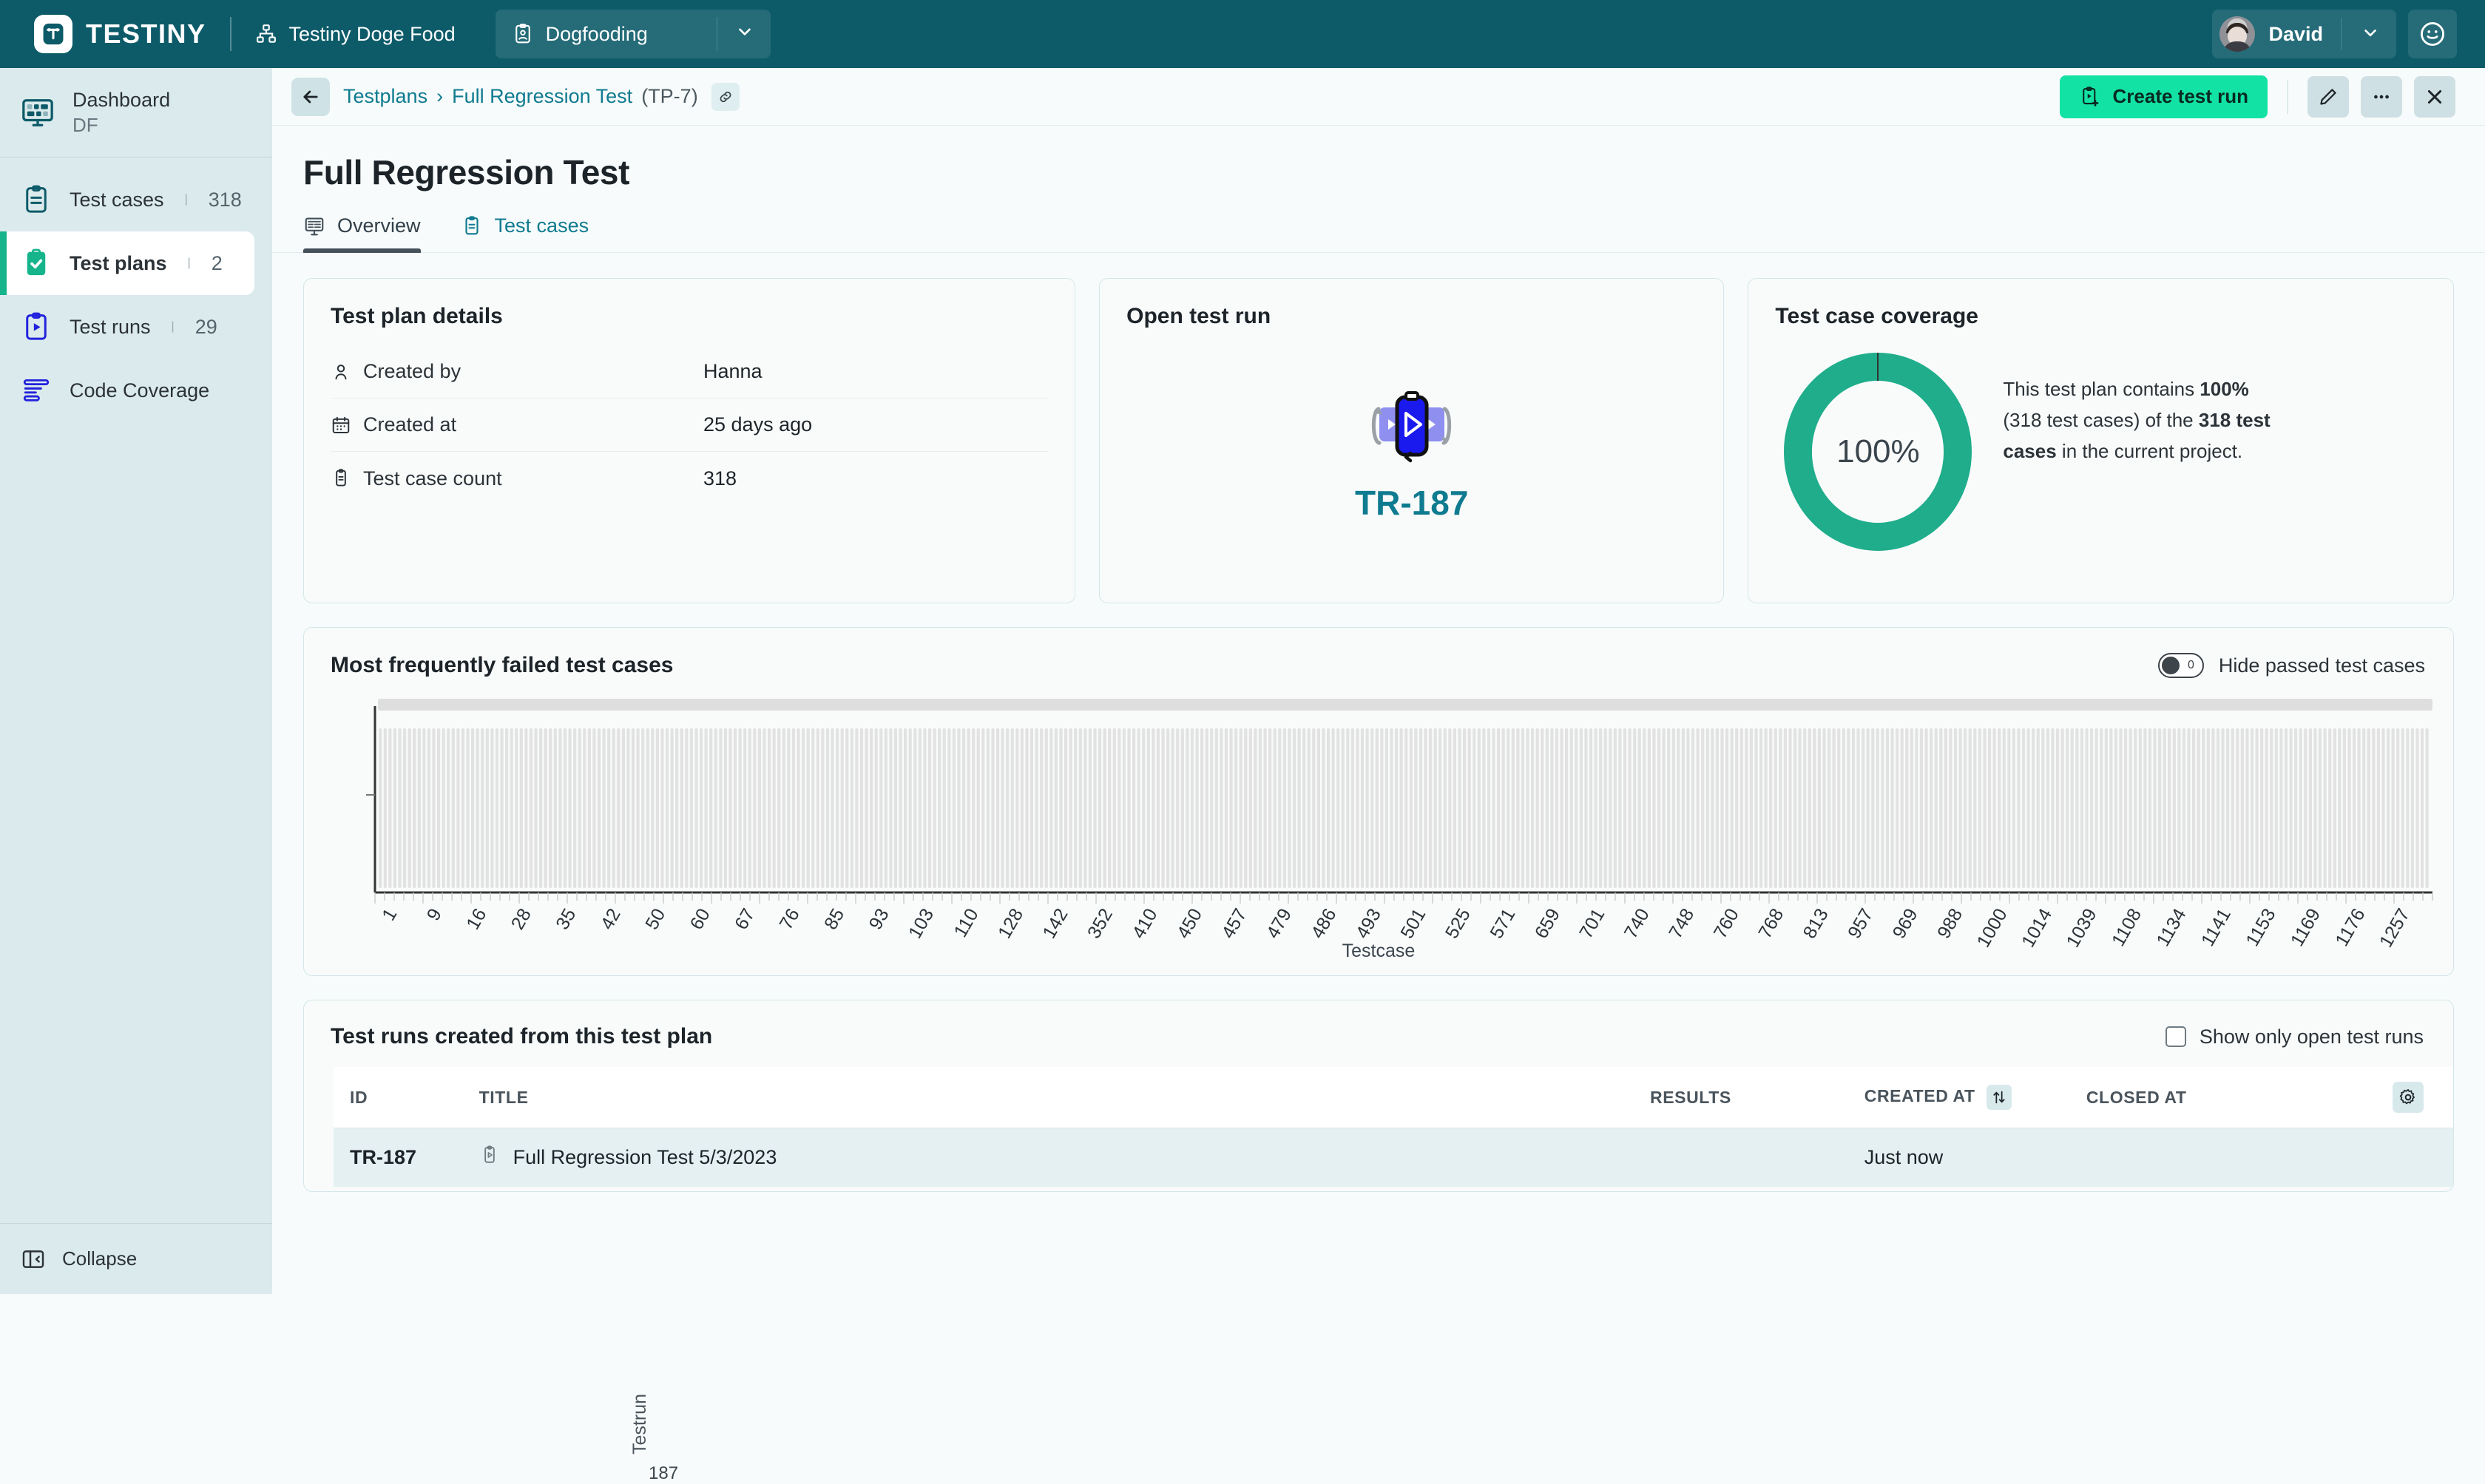  Describe the element at coordinates (406, 1097) in the screenshot. I see `column-header-id: ID` at that location.